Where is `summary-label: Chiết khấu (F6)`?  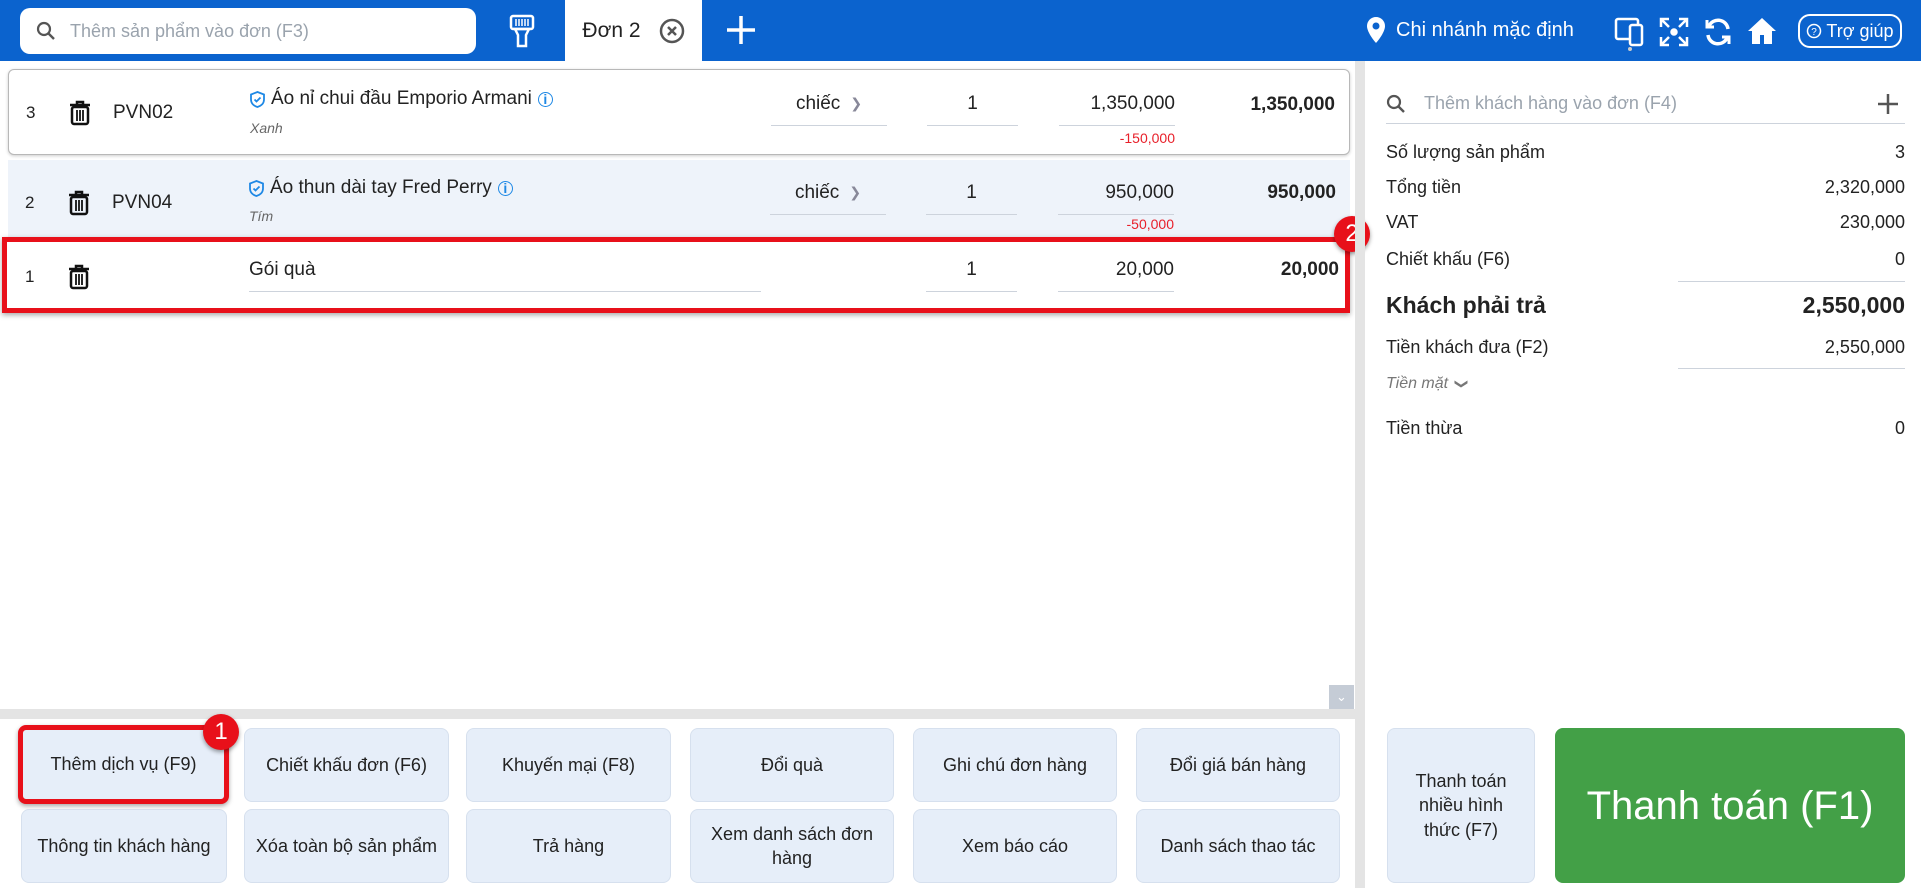
summary-label: Chiết khấu (F6) is located at coordinates (1448, 259).